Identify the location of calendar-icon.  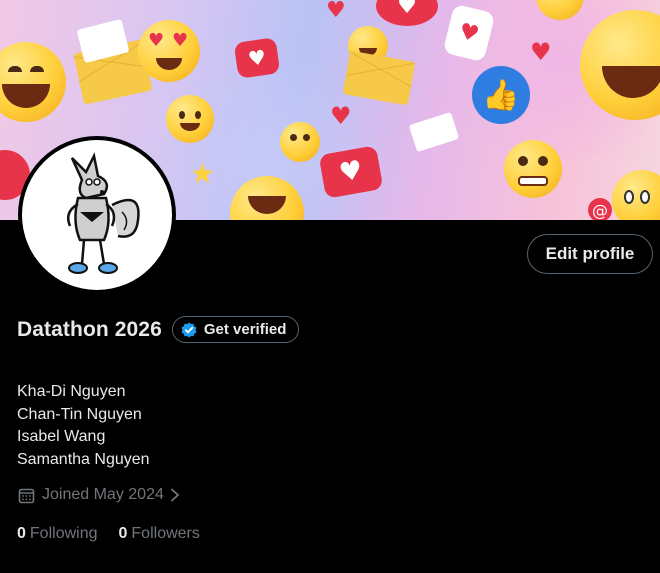
(26, 495).